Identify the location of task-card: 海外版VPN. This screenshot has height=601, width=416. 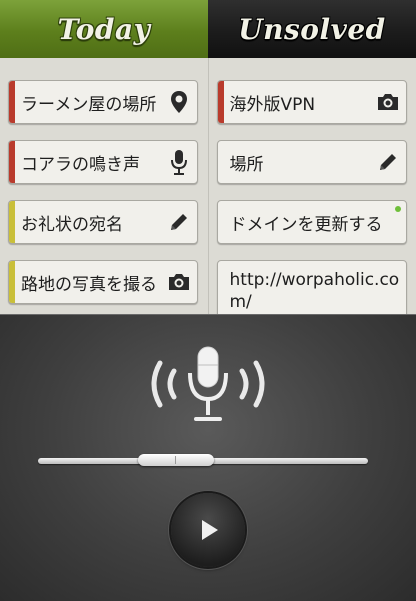
(312, 102).